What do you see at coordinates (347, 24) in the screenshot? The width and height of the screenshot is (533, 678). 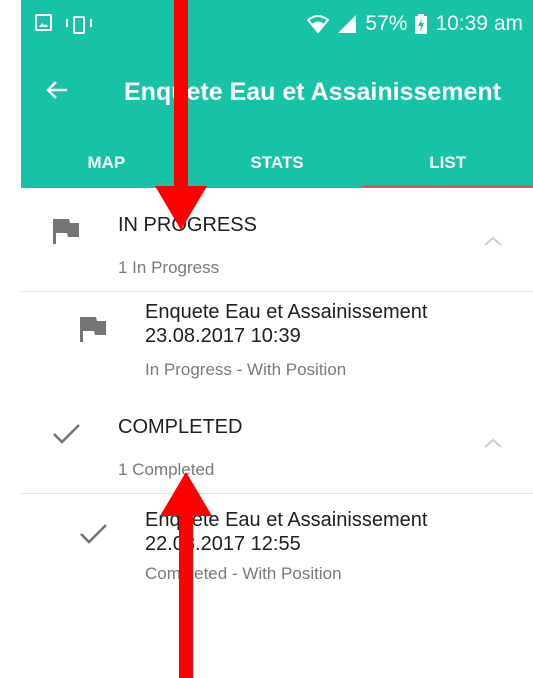 I see `signal-icon` at bounding box center [347, 24].